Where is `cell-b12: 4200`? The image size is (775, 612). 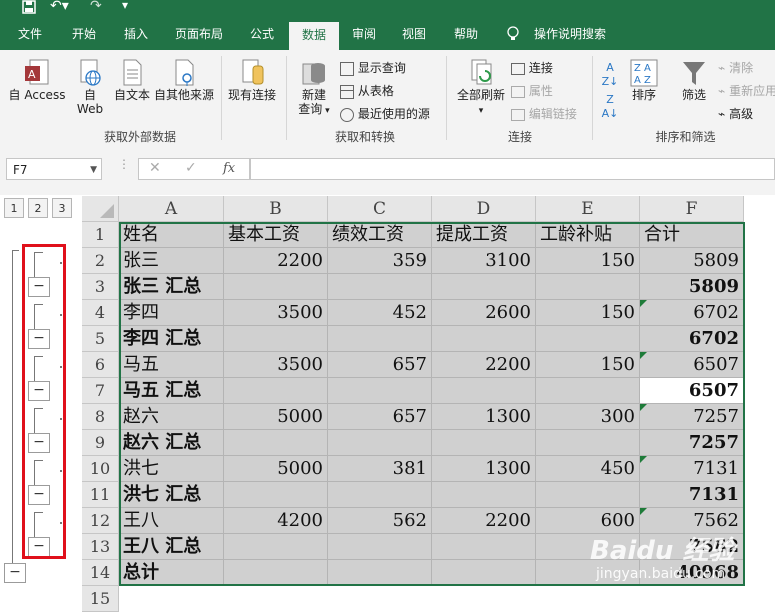
cell-b12: 4200 is located at coordinates (276, 521).